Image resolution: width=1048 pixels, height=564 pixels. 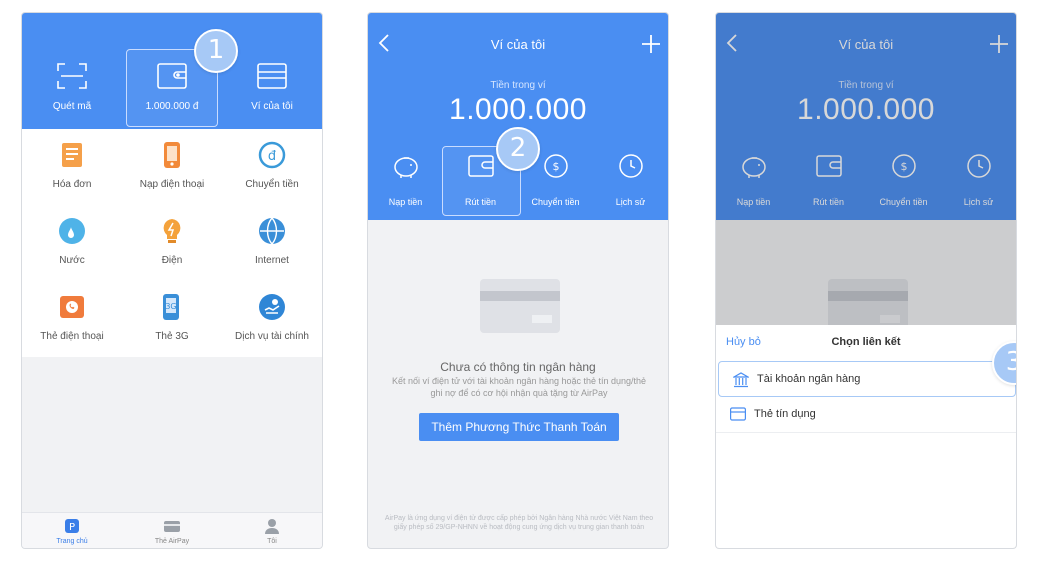 I want to click on withdraw-label: Rút tiền, so click(x=480, y=202).